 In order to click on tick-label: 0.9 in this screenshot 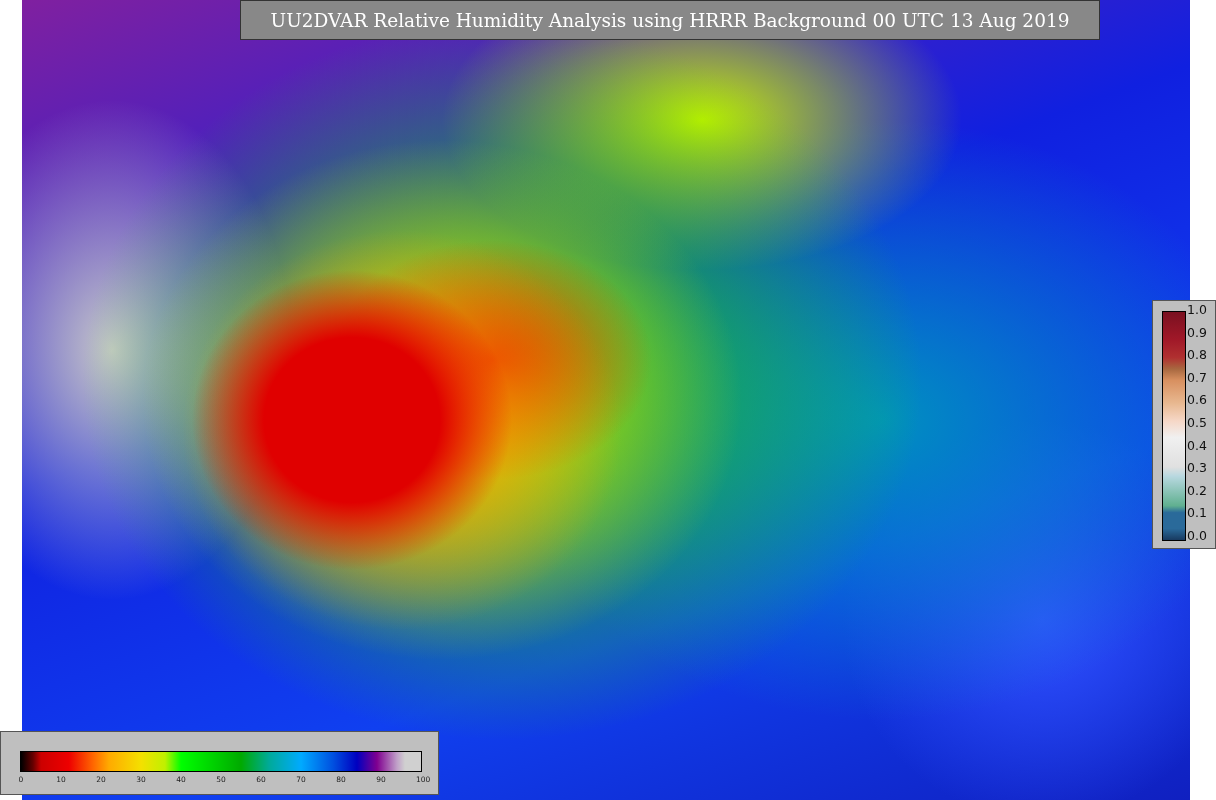, I will do `click(1197, 332)`.